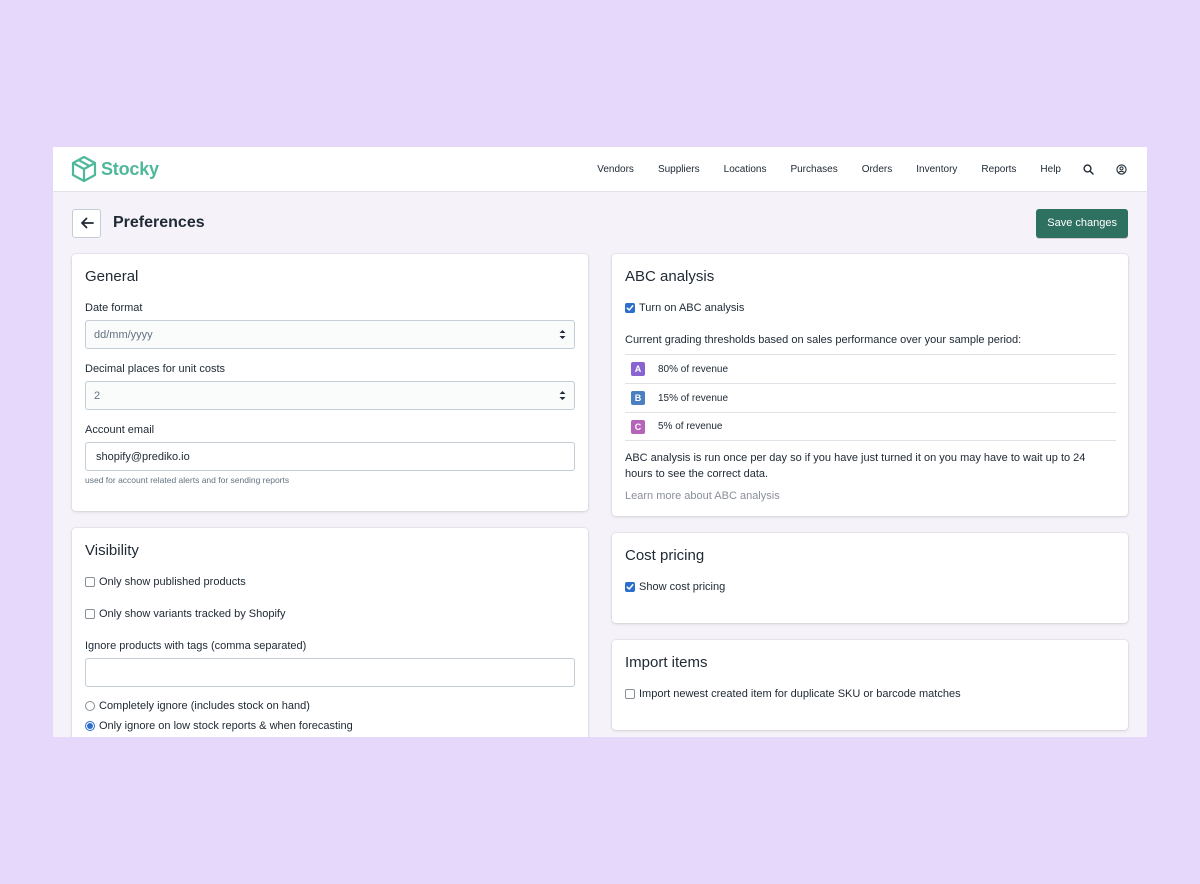  Describe the element at coordinates (877, 169) in the screenshot. I see `nav-orders: Orders` at that location.